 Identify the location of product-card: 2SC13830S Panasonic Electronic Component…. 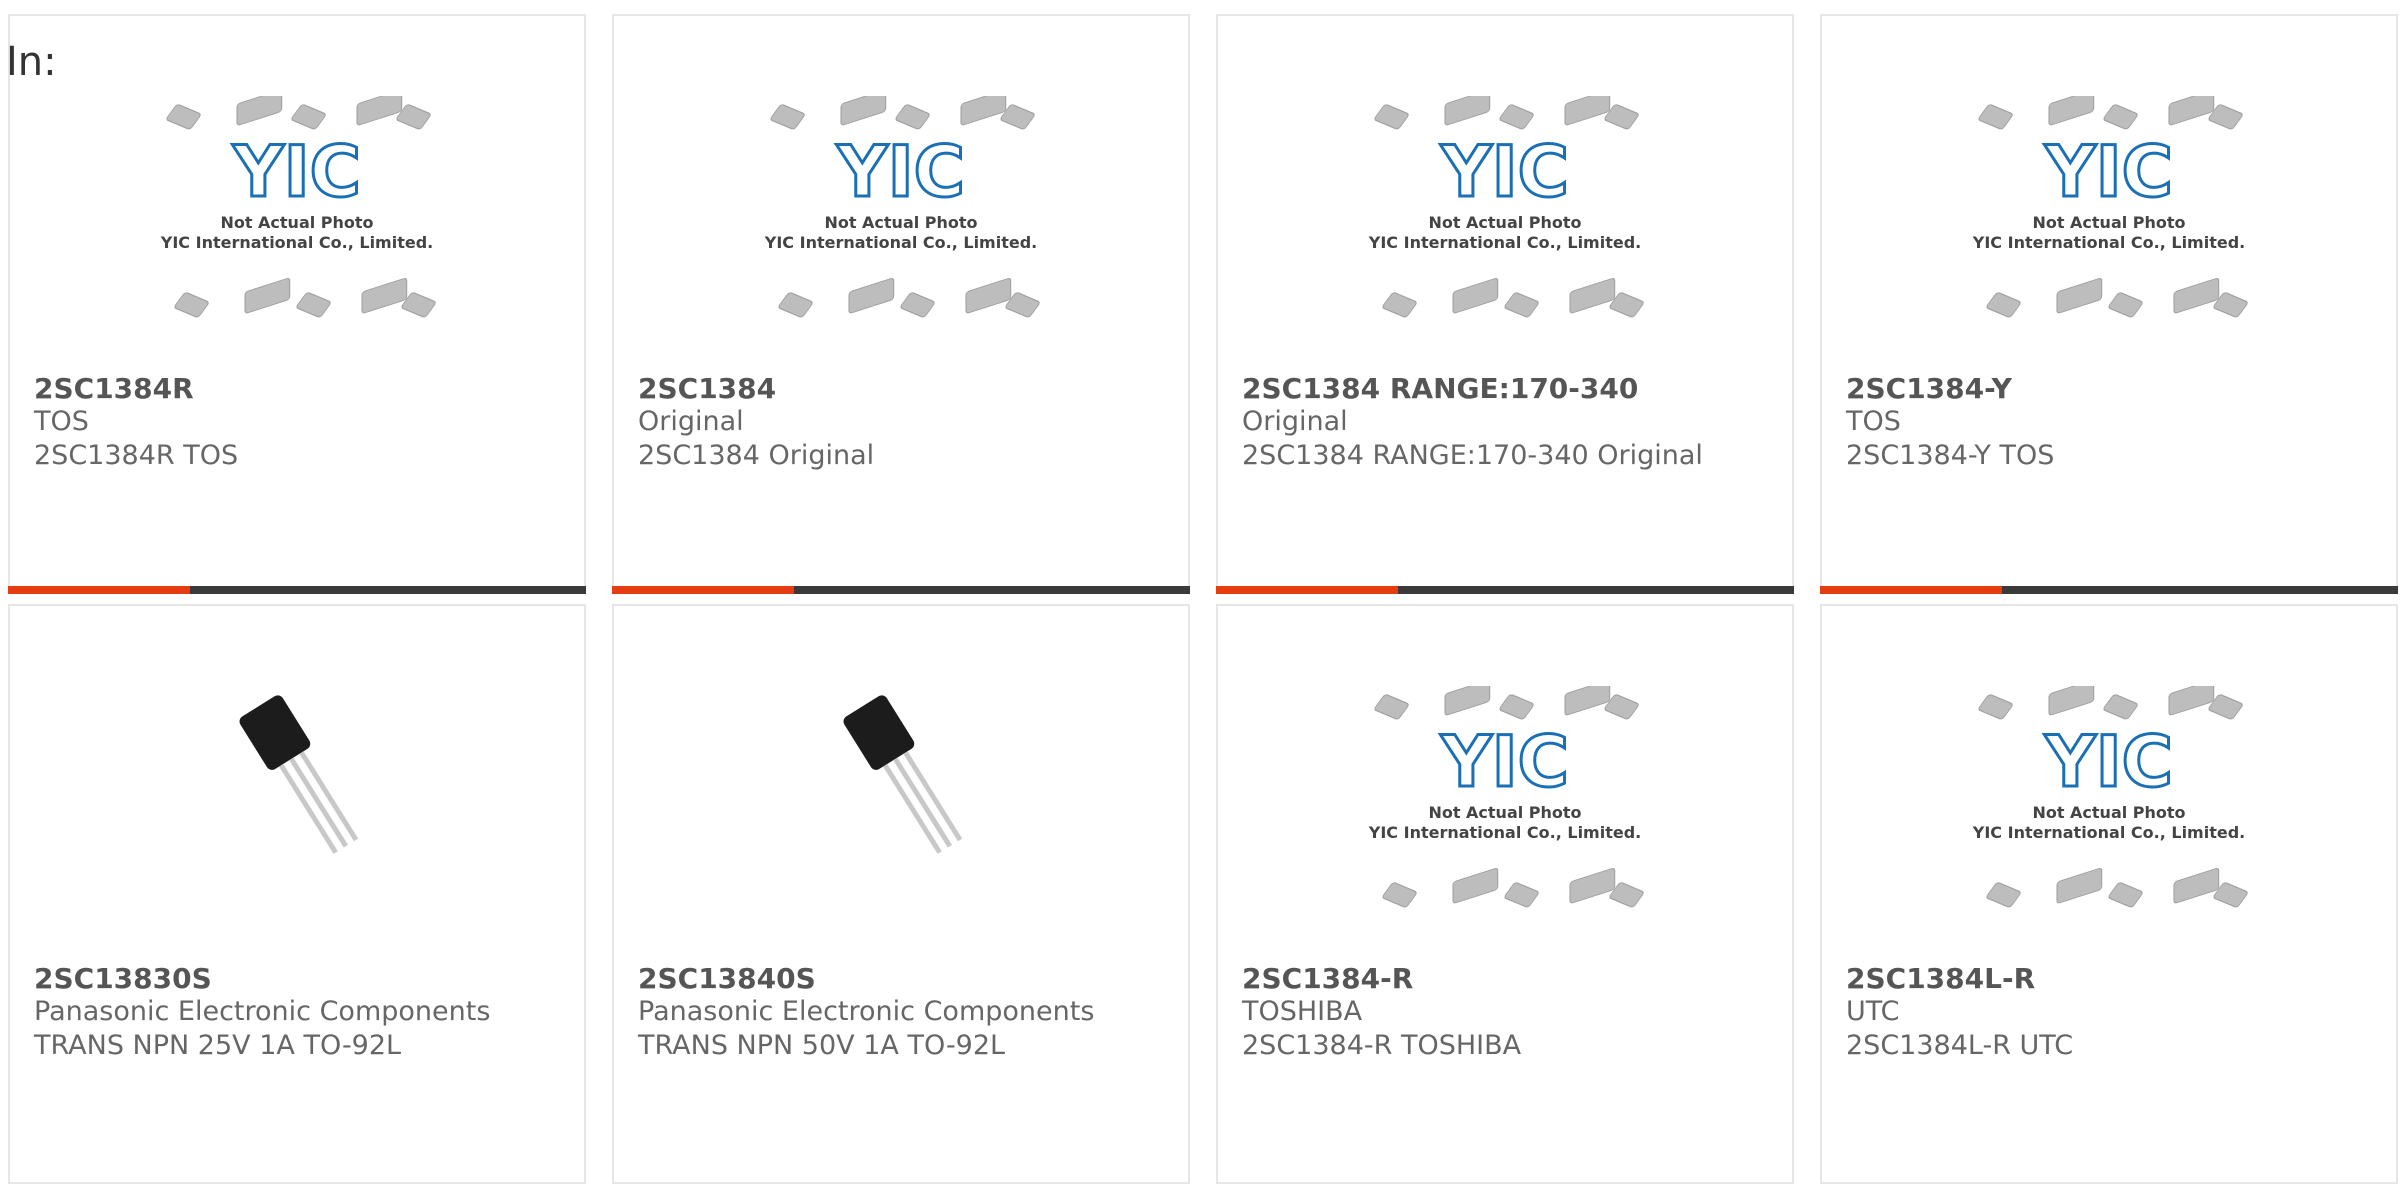
(297, 894).